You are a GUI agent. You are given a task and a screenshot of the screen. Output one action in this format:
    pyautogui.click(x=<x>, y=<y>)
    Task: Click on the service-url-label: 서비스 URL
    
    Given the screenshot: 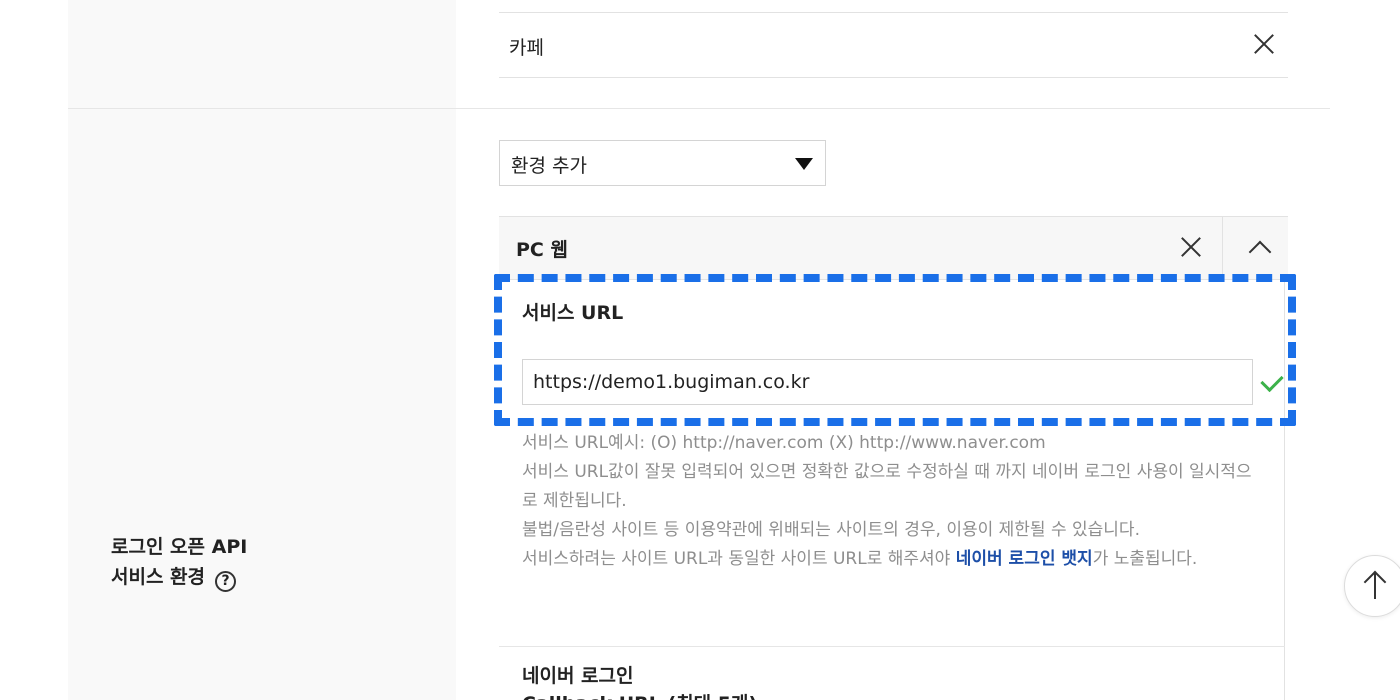 What is the action you would take?
    pyautogui.click(x=573, y=313)
    